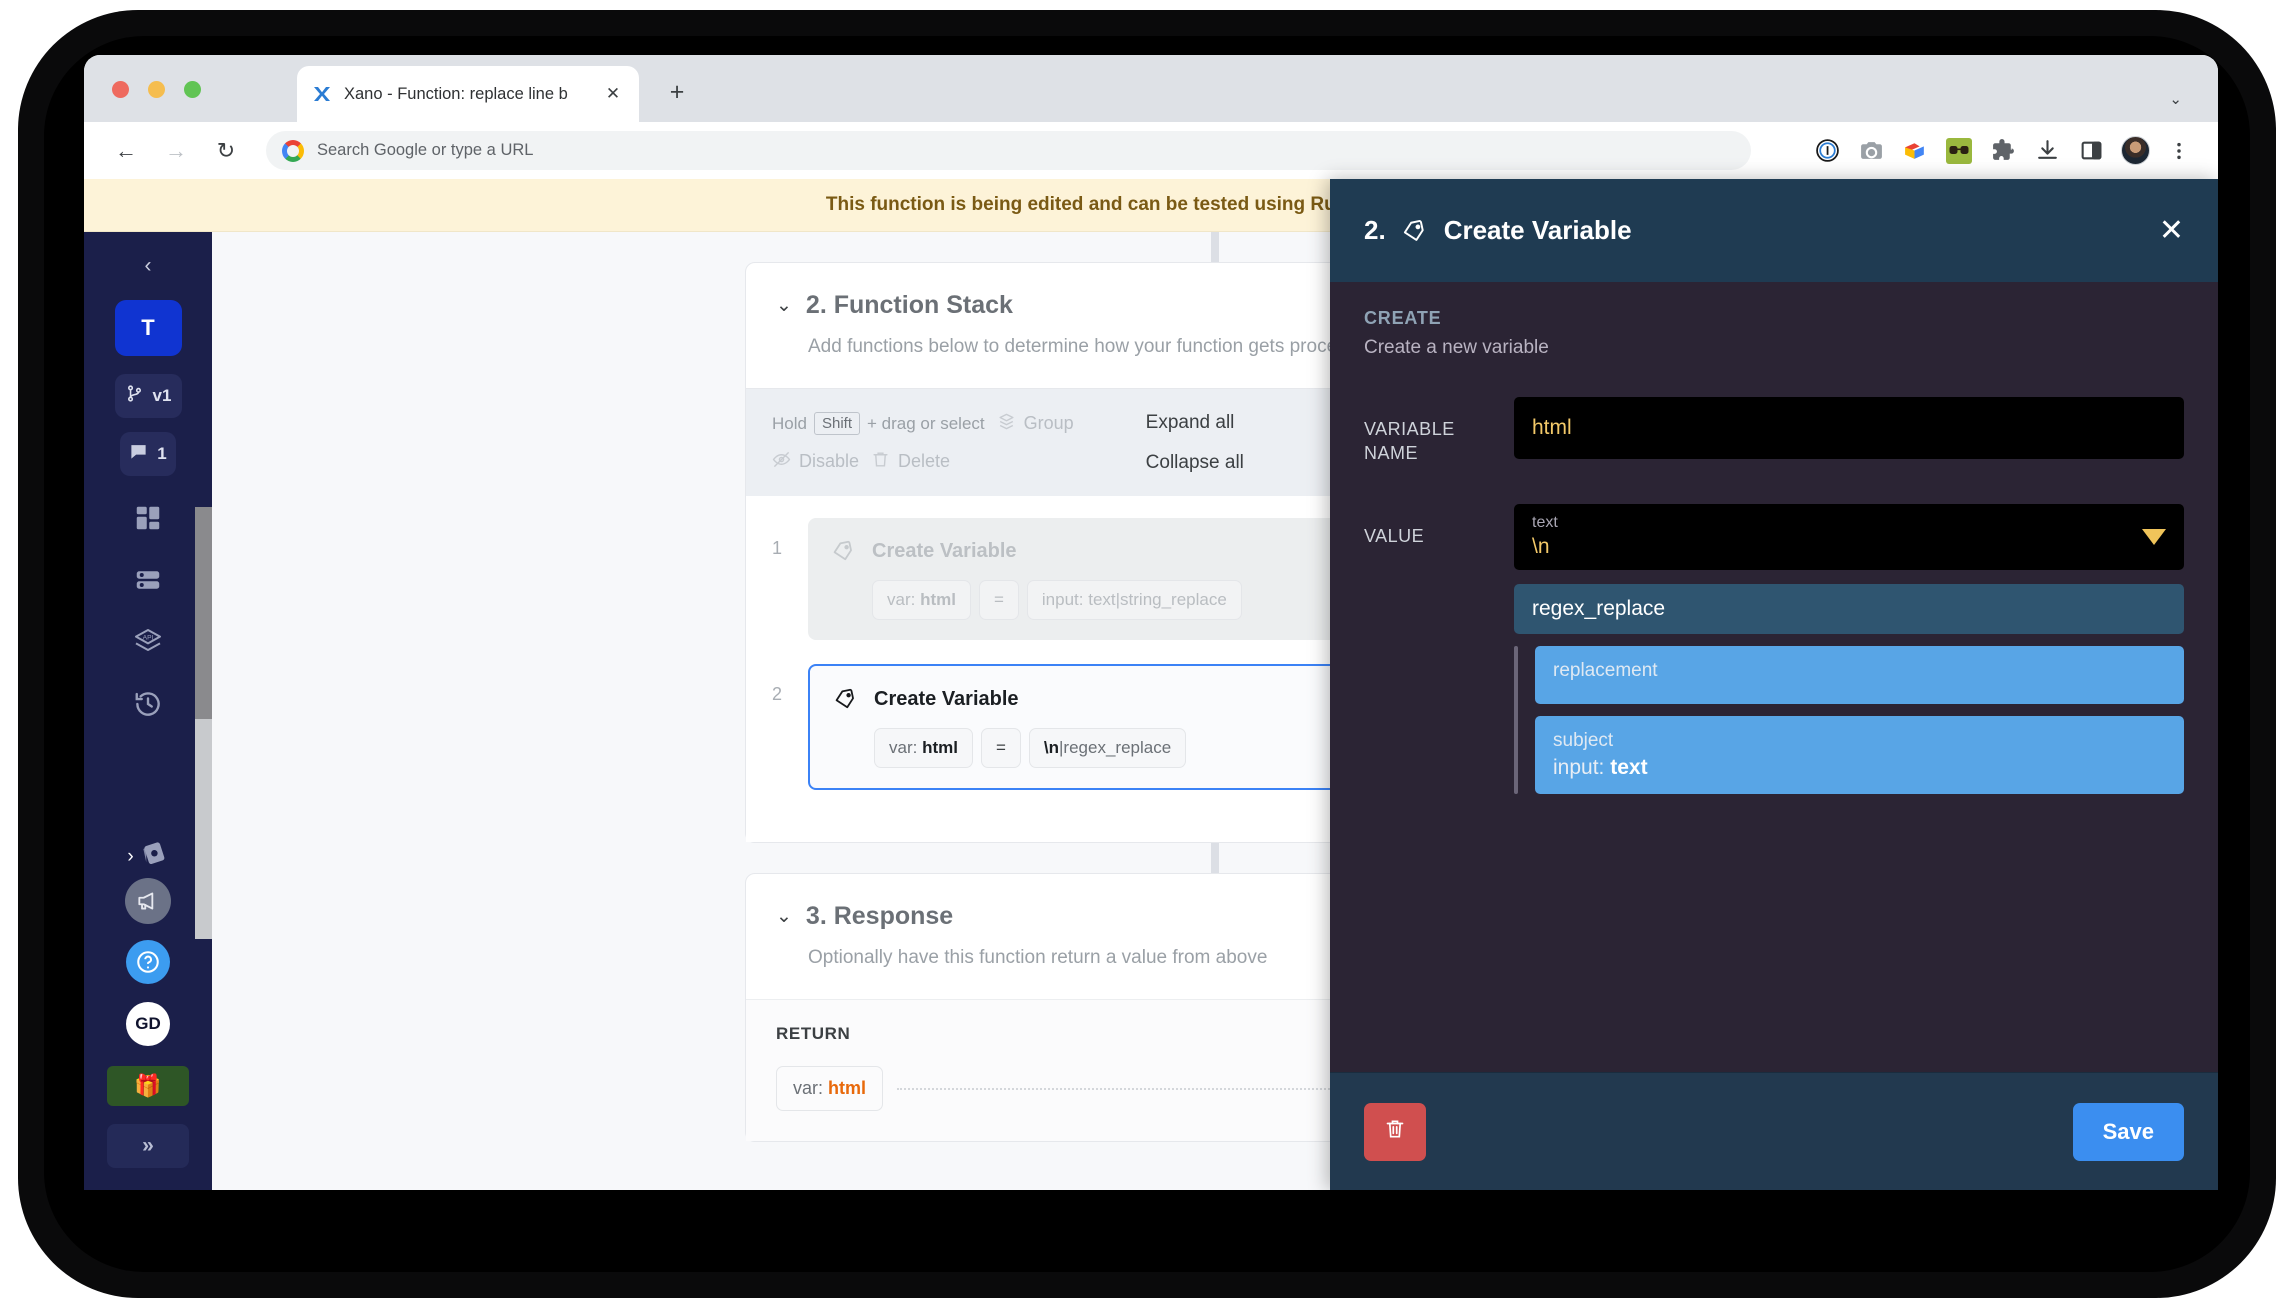  Describe the element at coordinates (148, 454) in the screenshot. I see `comments-button: 1` at that location.